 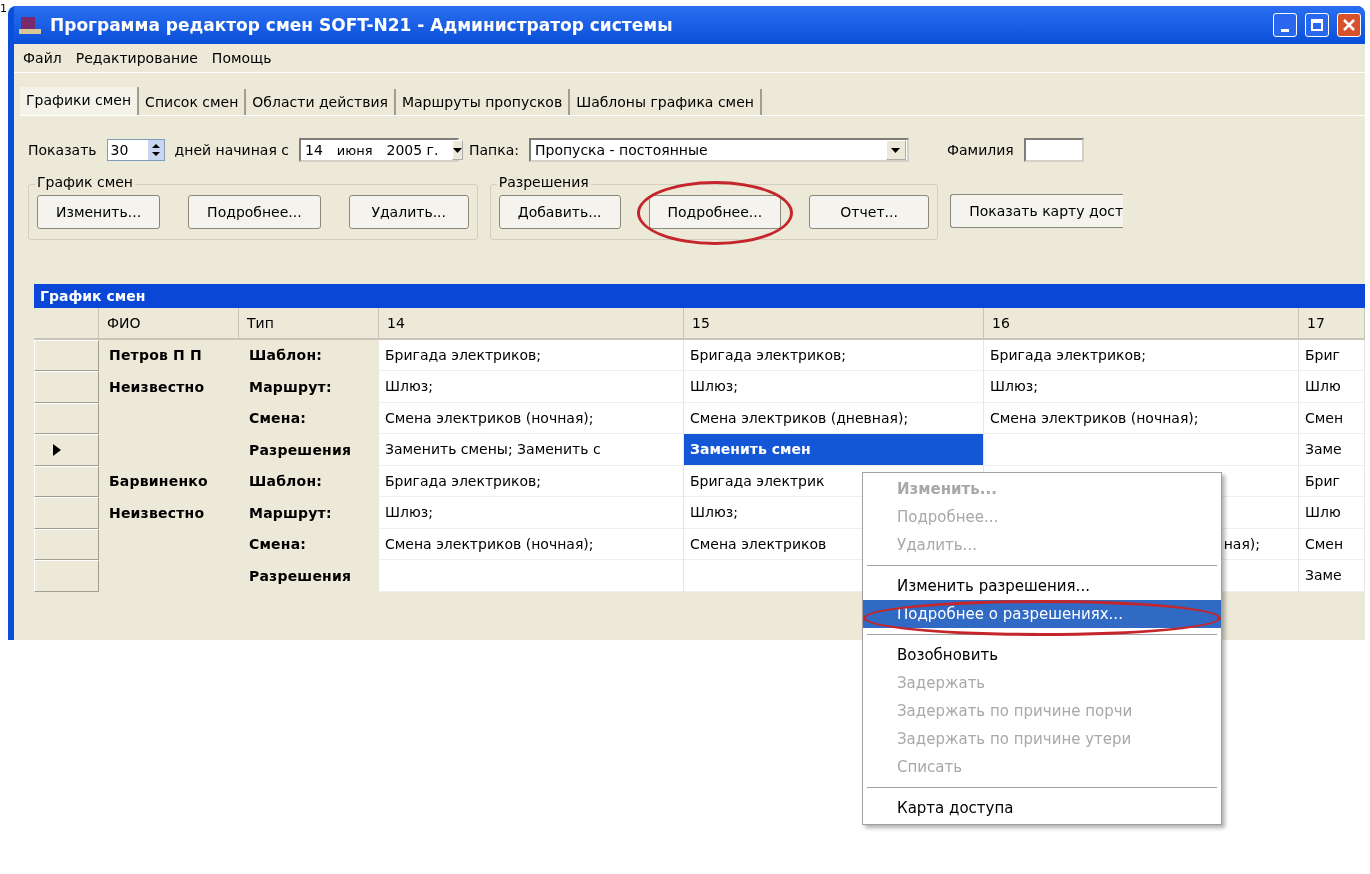 What do you see at coordinates (531, 450) in the screenshot?
I see `table-cell: Заменить смены; Заменить с` at bounding box center [531, 450].